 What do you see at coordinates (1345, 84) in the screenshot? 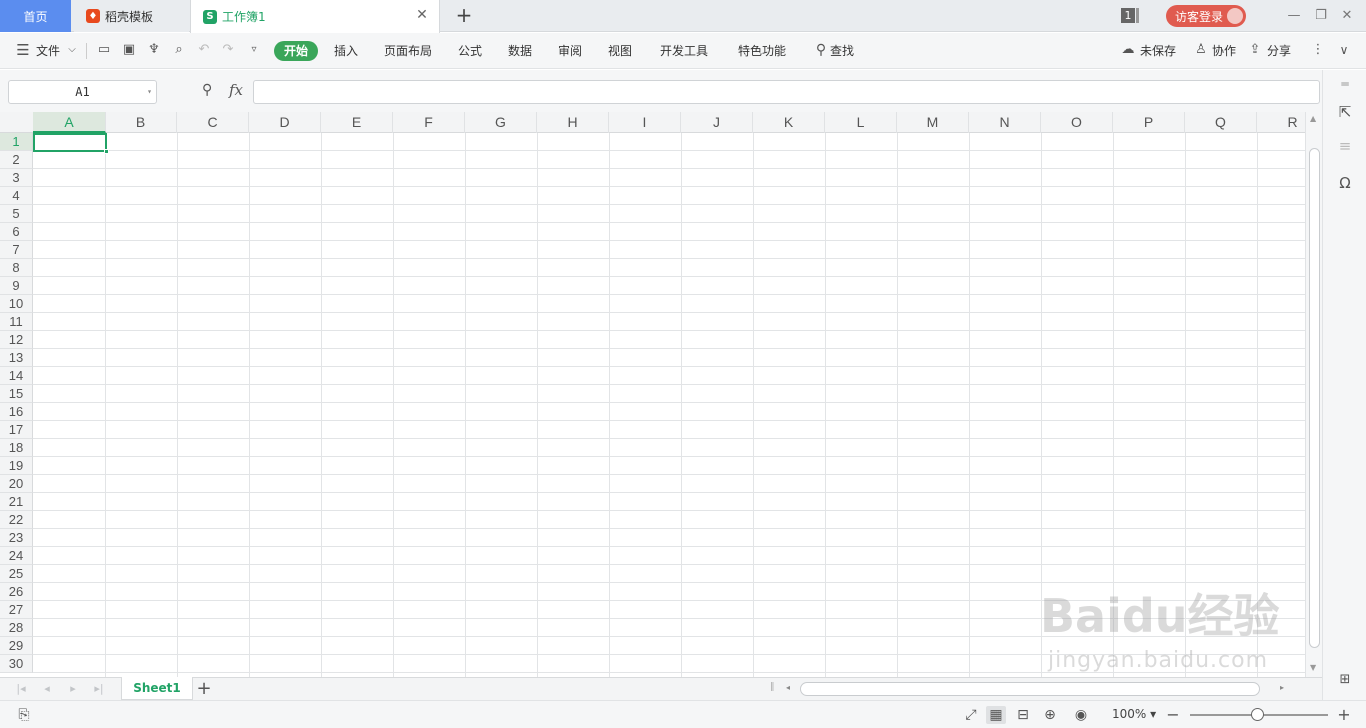
I see `sidebar-toggle-icon: ═` at bounding box center [1345, 84].